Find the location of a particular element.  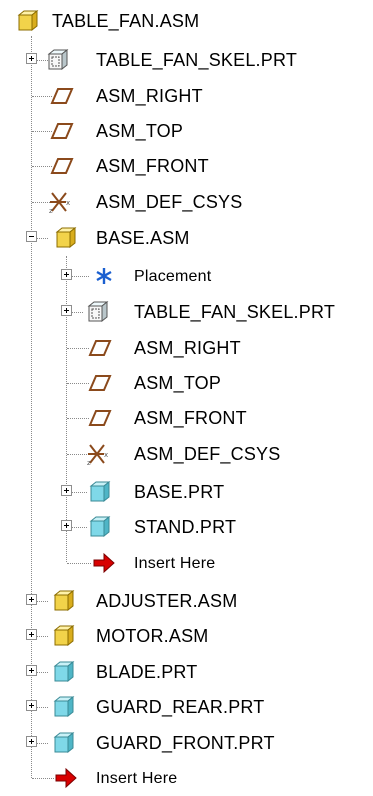

tree-item-motor-asm: MOTOR.ASM is located at coordinates (186, 636).